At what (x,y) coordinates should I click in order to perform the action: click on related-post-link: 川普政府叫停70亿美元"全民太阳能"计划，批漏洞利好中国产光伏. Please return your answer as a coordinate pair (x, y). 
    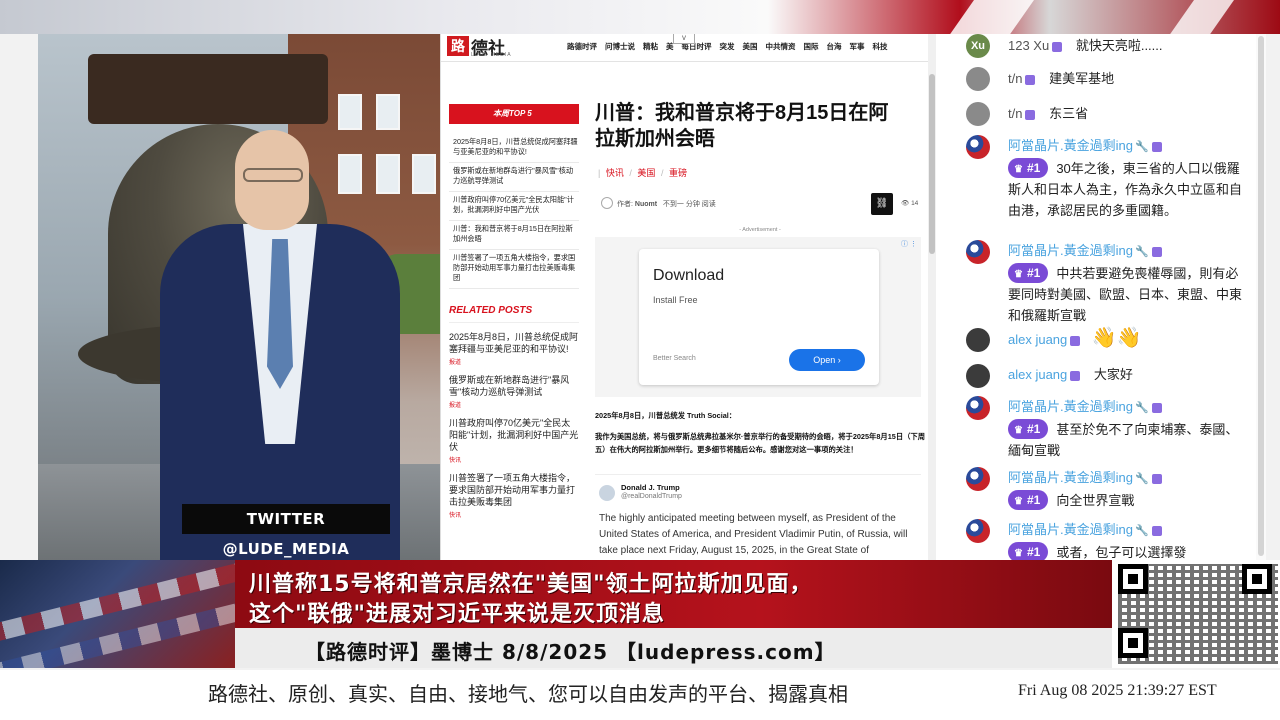
    Looking at the image, I should click on (514, 435).